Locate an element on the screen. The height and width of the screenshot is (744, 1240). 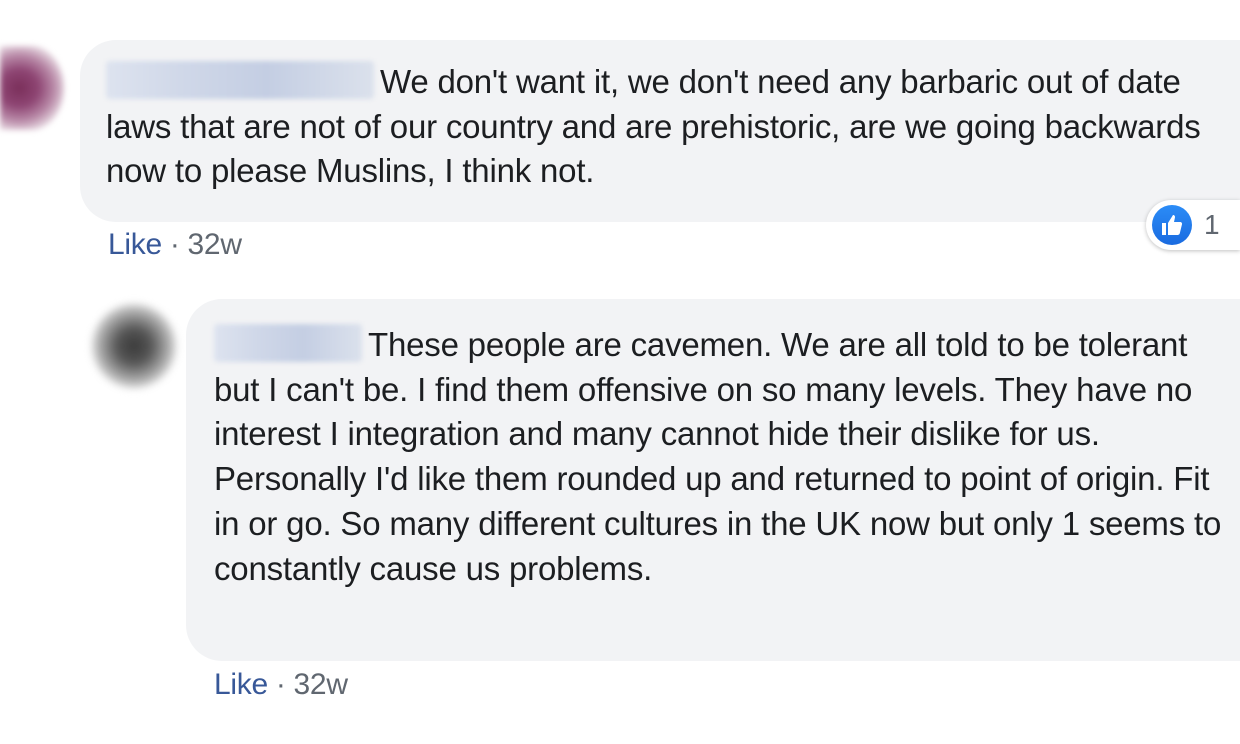
thumbs-up-icon is located at coordinates (1172, 225).